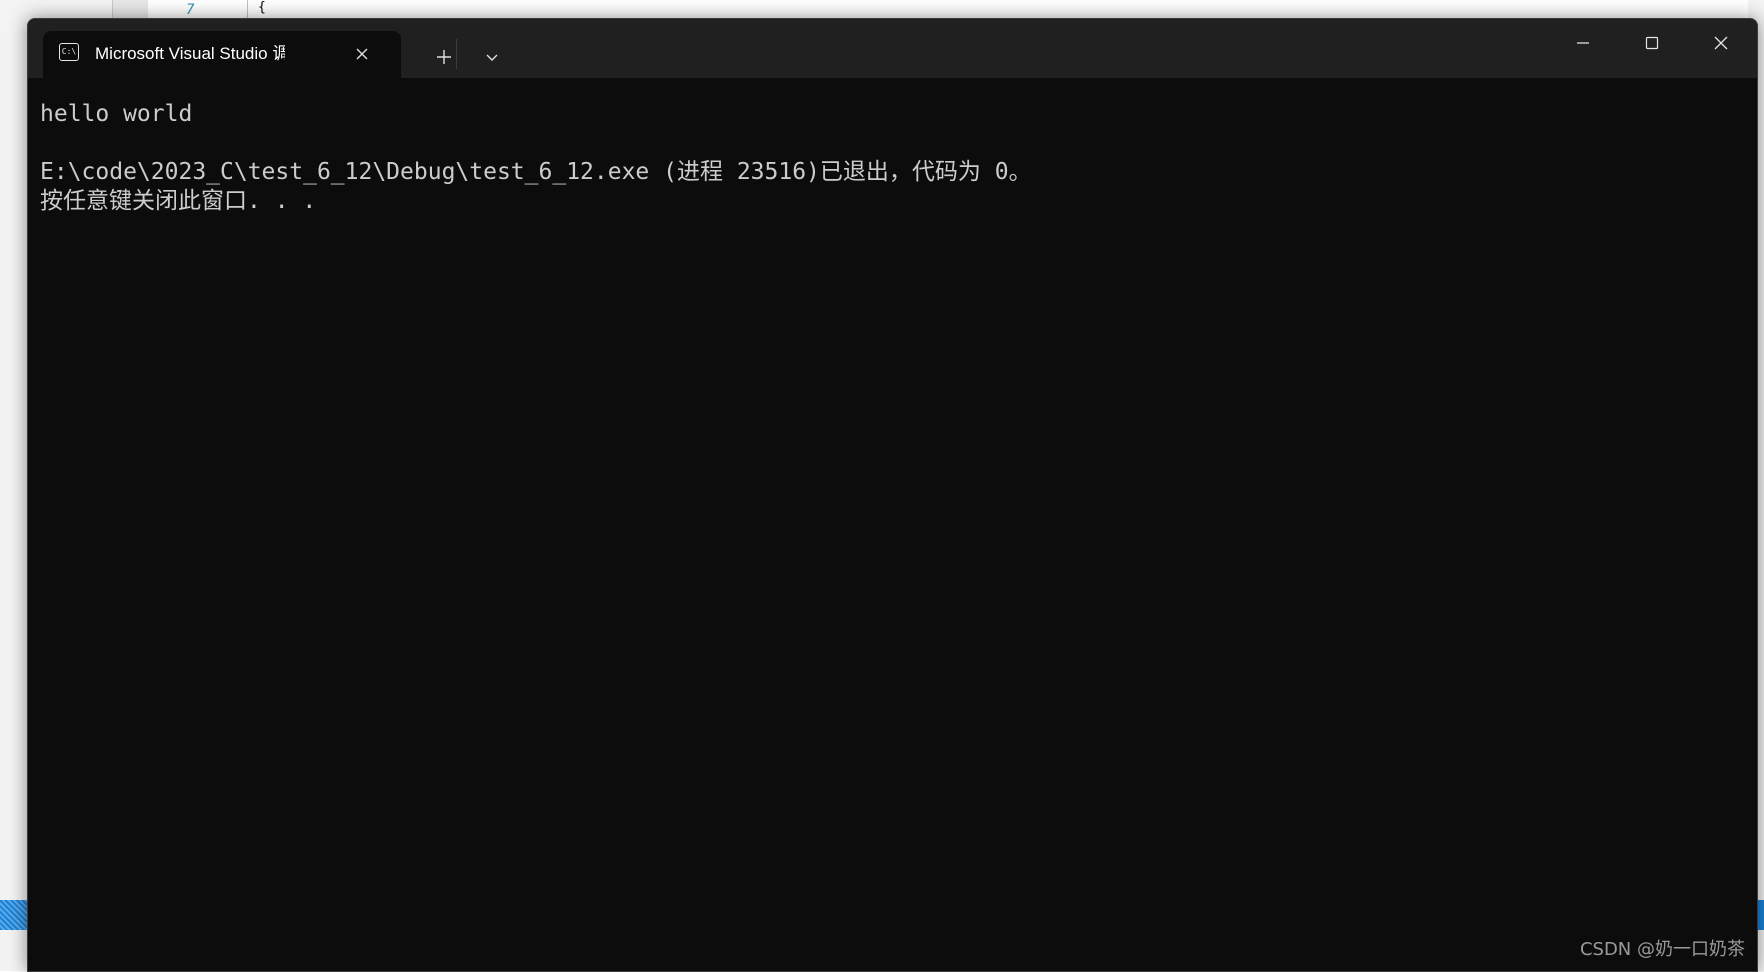 Image resolution: width=1764 pixels, height=972 pixels. Describe the element at coordinates (444, 57) in the screenshot. I see `plus-icon` at that location.